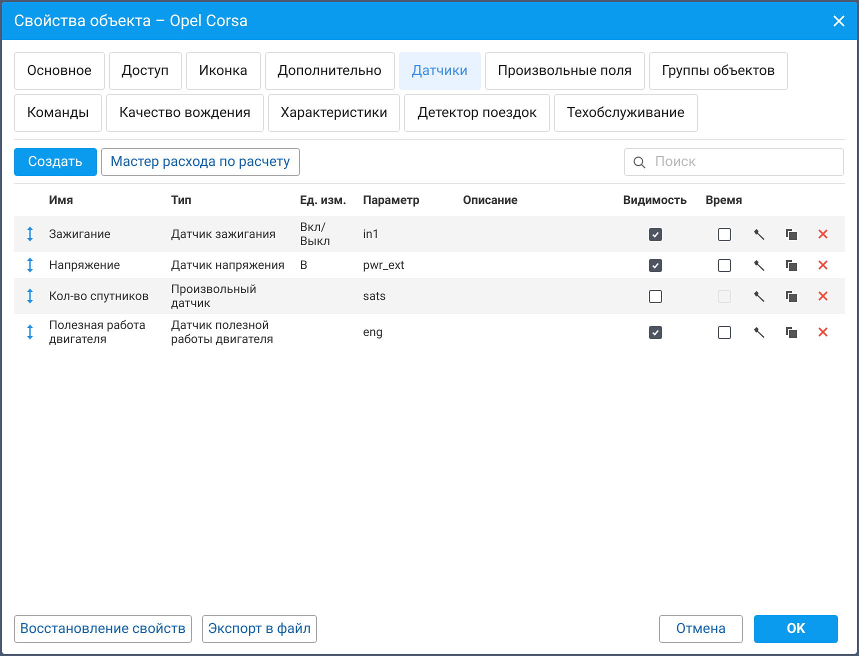  Describe the element at coordinates (103, 629) in the screenshot. I see `footer-button: Восстановление свойств` at that location.